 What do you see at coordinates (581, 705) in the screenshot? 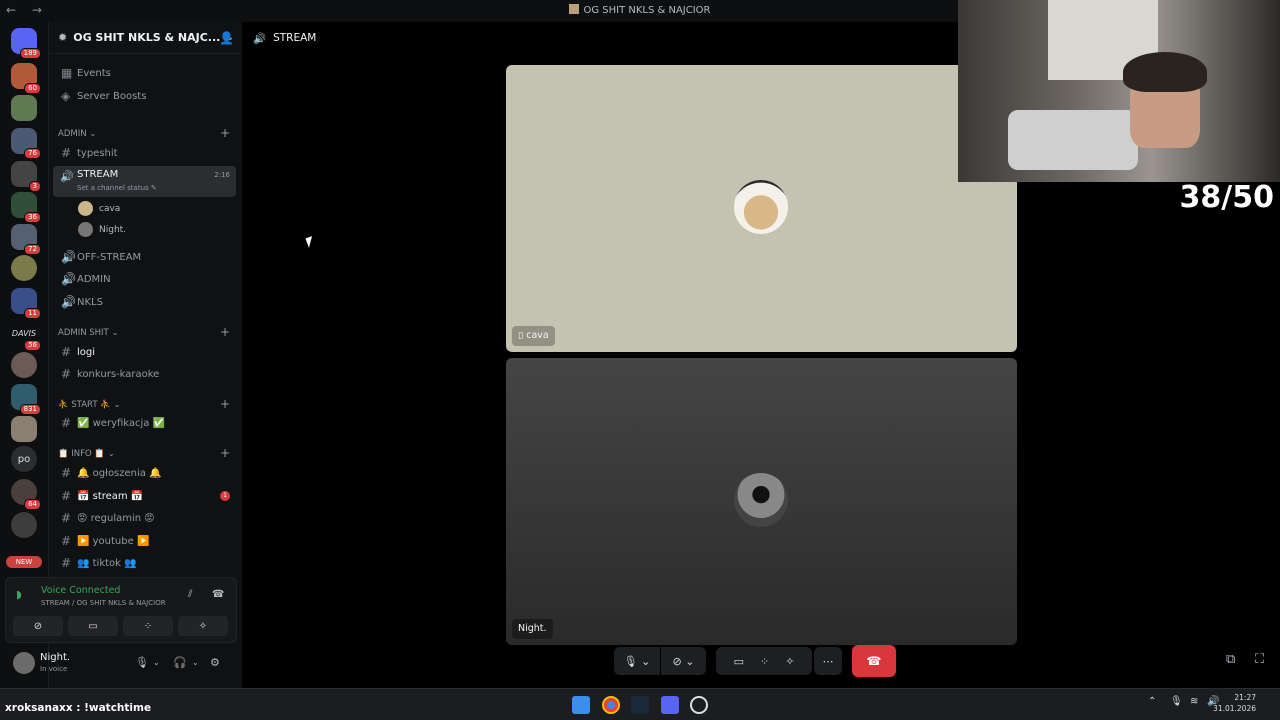
I see `start-icon` at bounding box center [581, 705].